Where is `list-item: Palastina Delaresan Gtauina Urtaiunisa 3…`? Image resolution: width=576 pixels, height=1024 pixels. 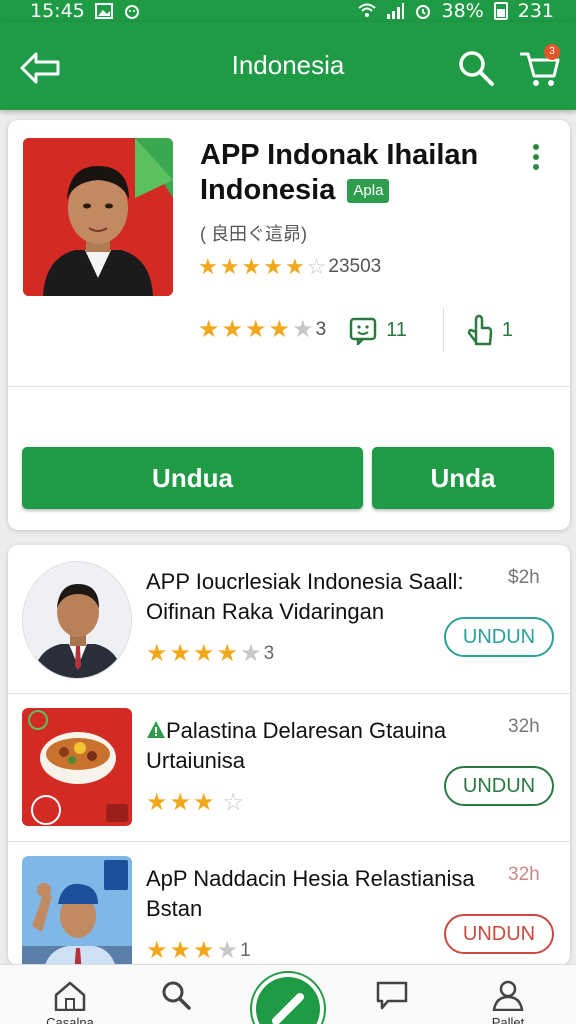 list-item: Palastina Delaresan Gtauina Urtaiunisa 3… is located at coordinates (289, 767).